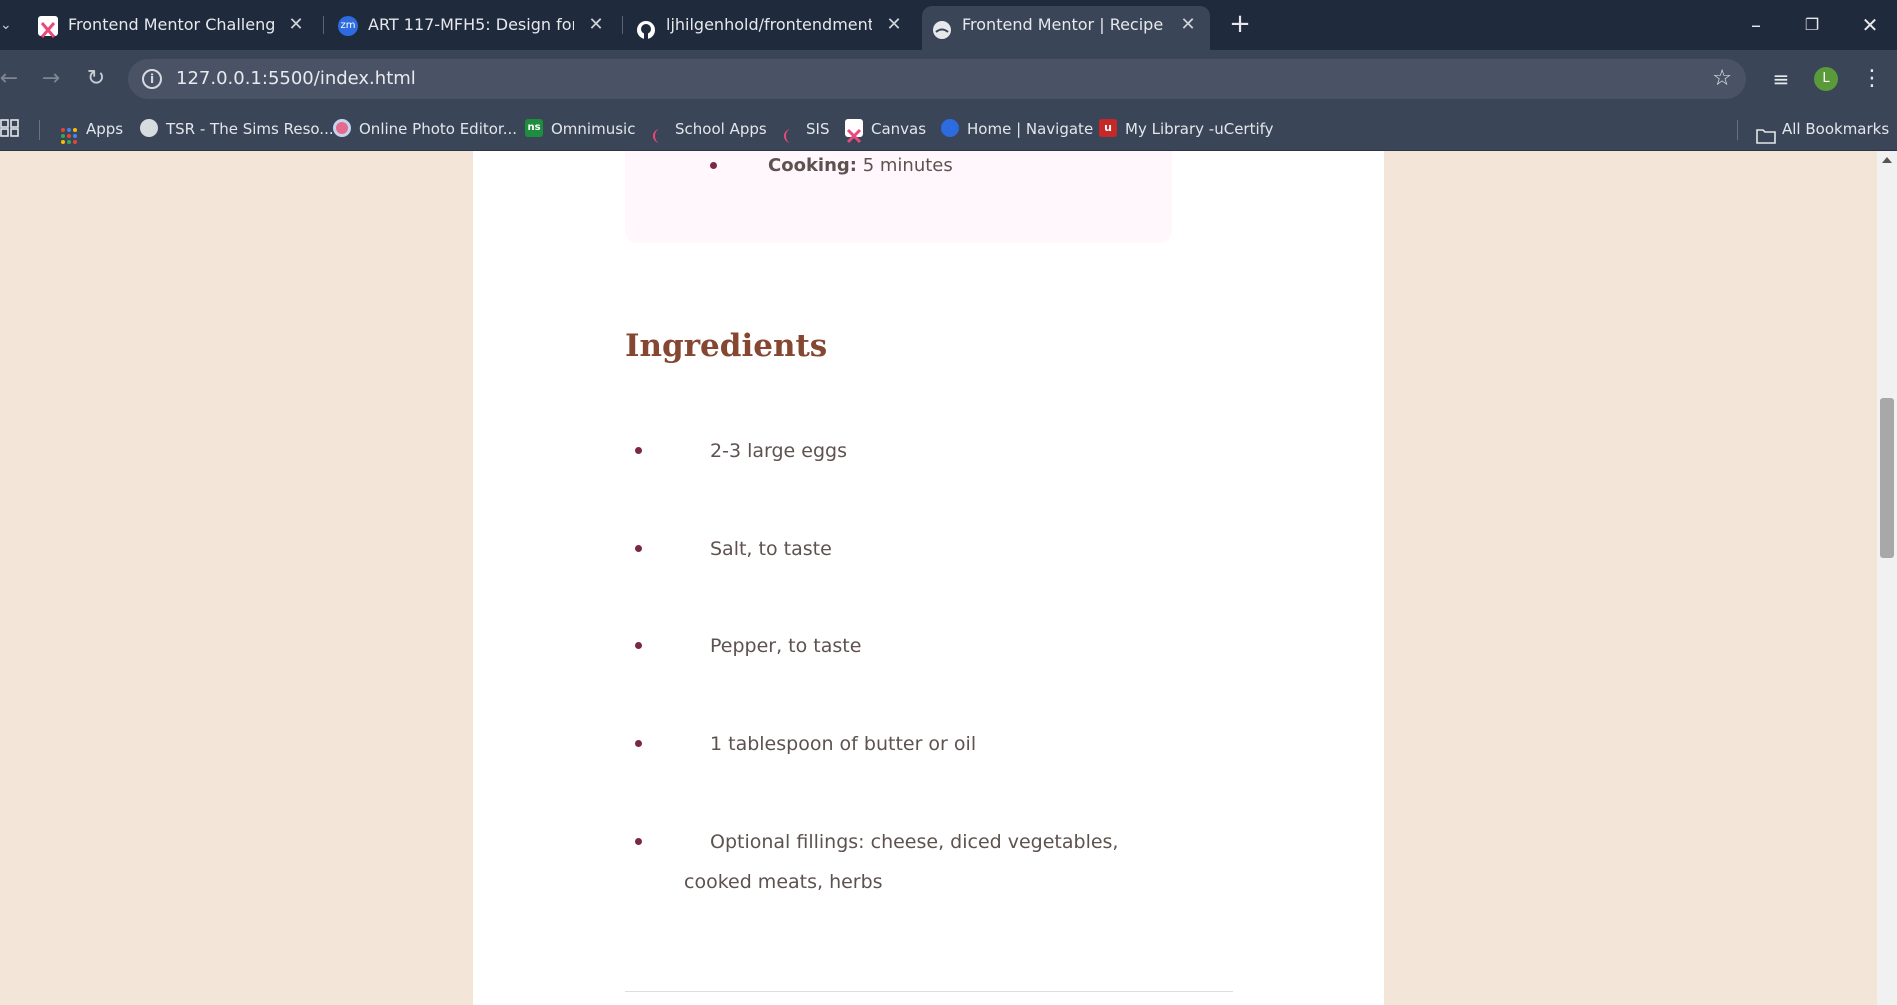 The width and height of the screenshot is (1897, 1005). I want to click on ingredient-text: 2-3 large eggs, so click(778, 451).